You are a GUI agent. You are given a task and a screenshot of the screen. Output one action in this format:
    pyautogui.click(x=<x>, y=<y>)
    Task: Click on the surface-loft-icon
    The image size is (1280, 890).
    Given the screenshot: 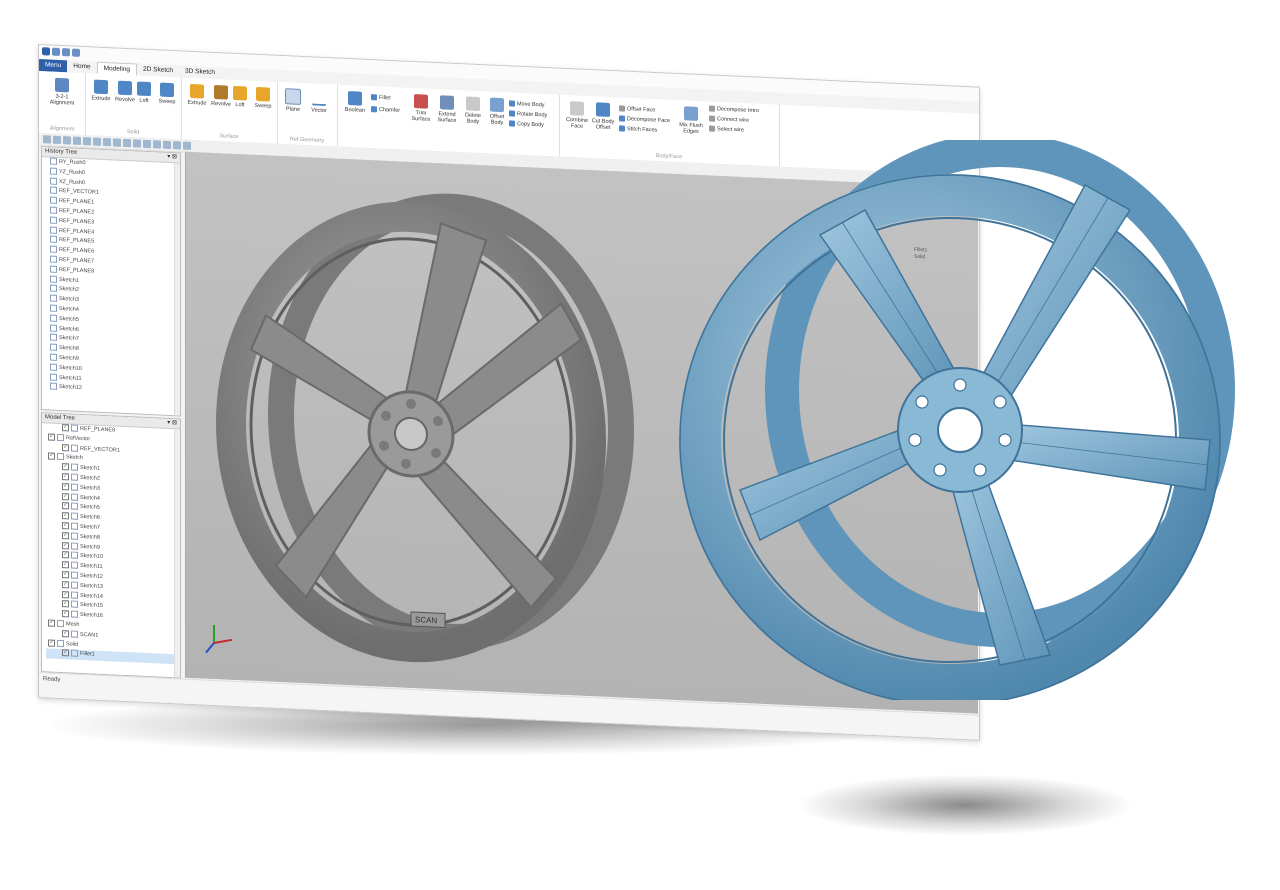 What is the action you would take?
    pyautogui.click(x=240, y=93)
    